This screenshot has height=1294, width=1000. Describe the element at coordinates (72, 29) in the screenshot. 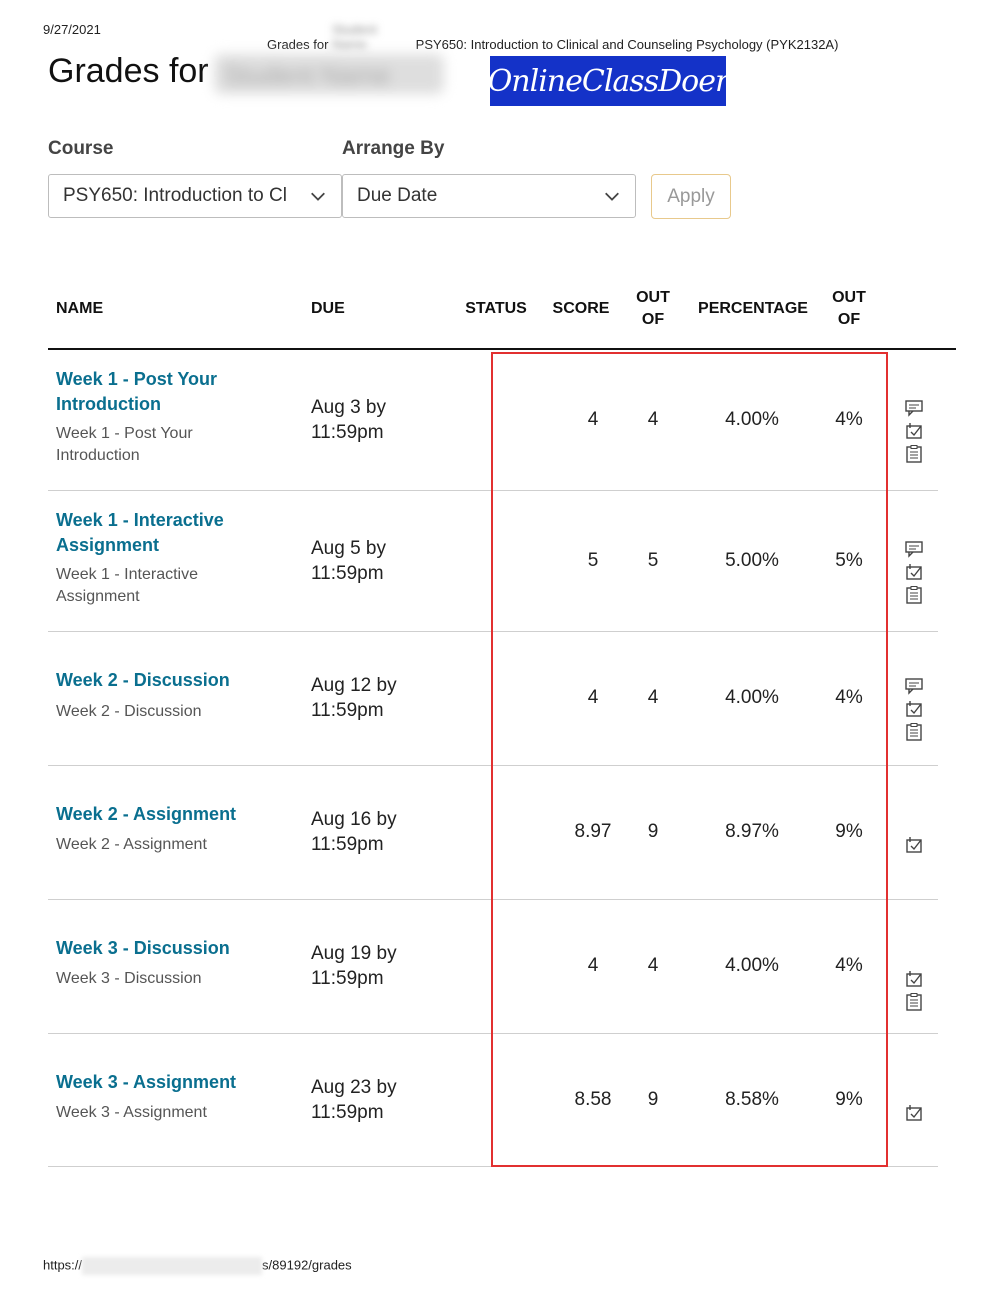

I see `print-date: 9/27/2021` at that location.